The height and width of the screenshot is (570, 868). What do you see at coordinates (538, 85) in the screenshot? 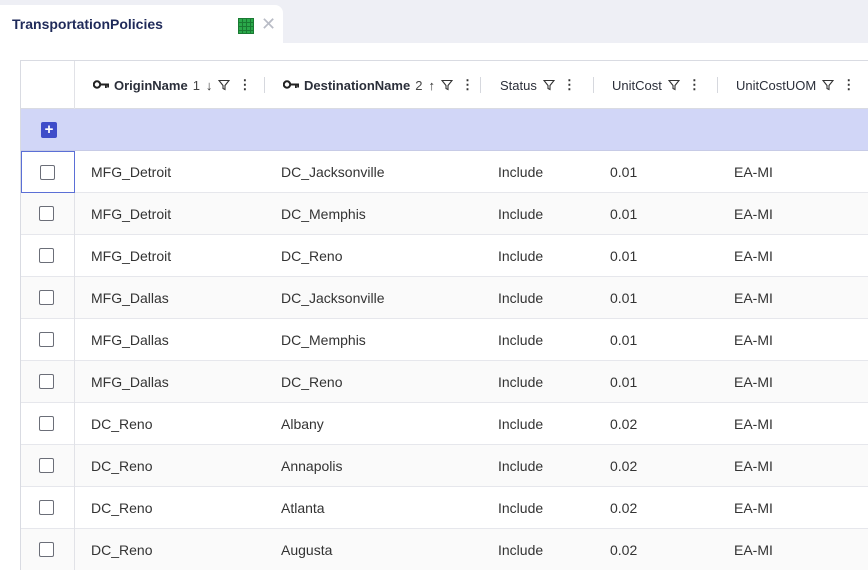
I see `column-header-status: Status ⋮` at bounding box center [538, 85].